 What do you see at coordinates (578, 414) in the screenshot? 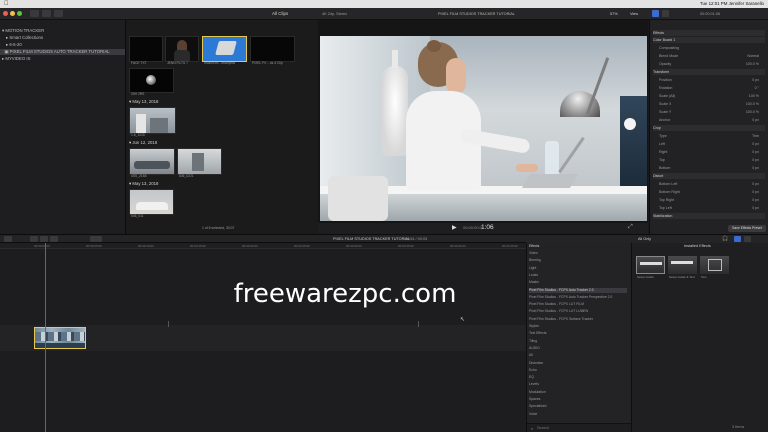
I see `effects-category-item: Voice` at bounding box center [578, 414].